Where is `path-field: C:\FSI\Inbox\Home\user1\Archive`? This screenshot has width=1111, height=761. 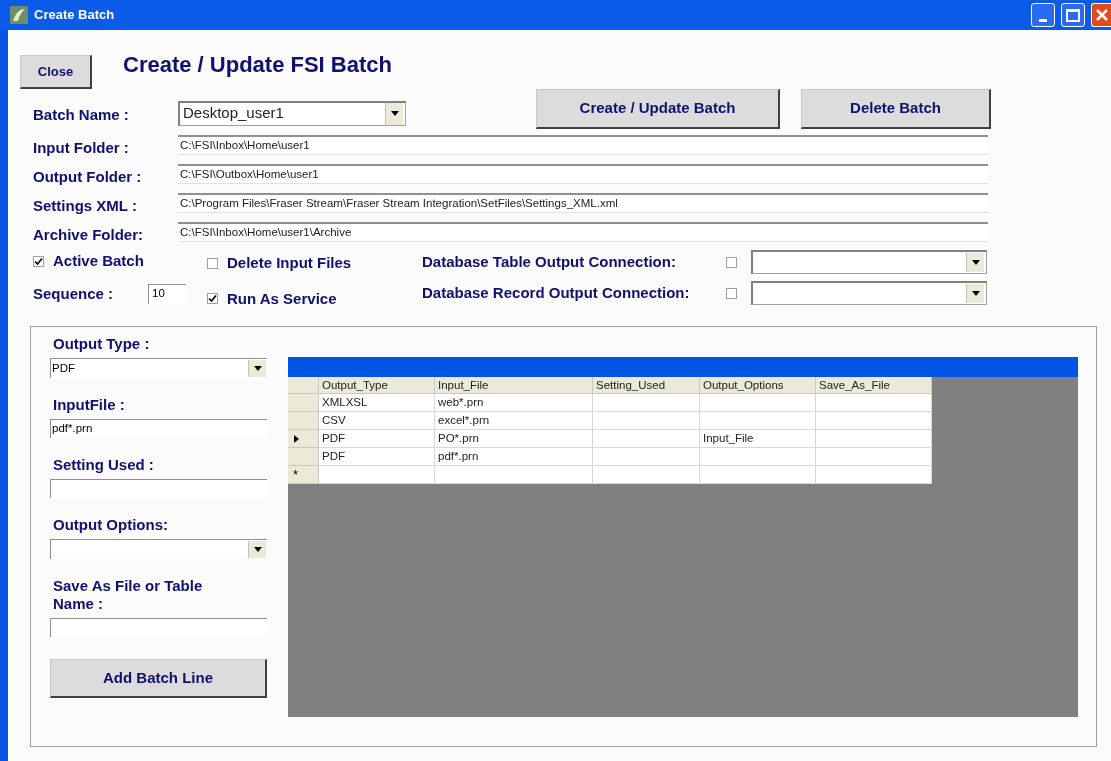
path-field: C:\FSI\Inbox\Home\user1\Archive is located at coordinates (583, 232).